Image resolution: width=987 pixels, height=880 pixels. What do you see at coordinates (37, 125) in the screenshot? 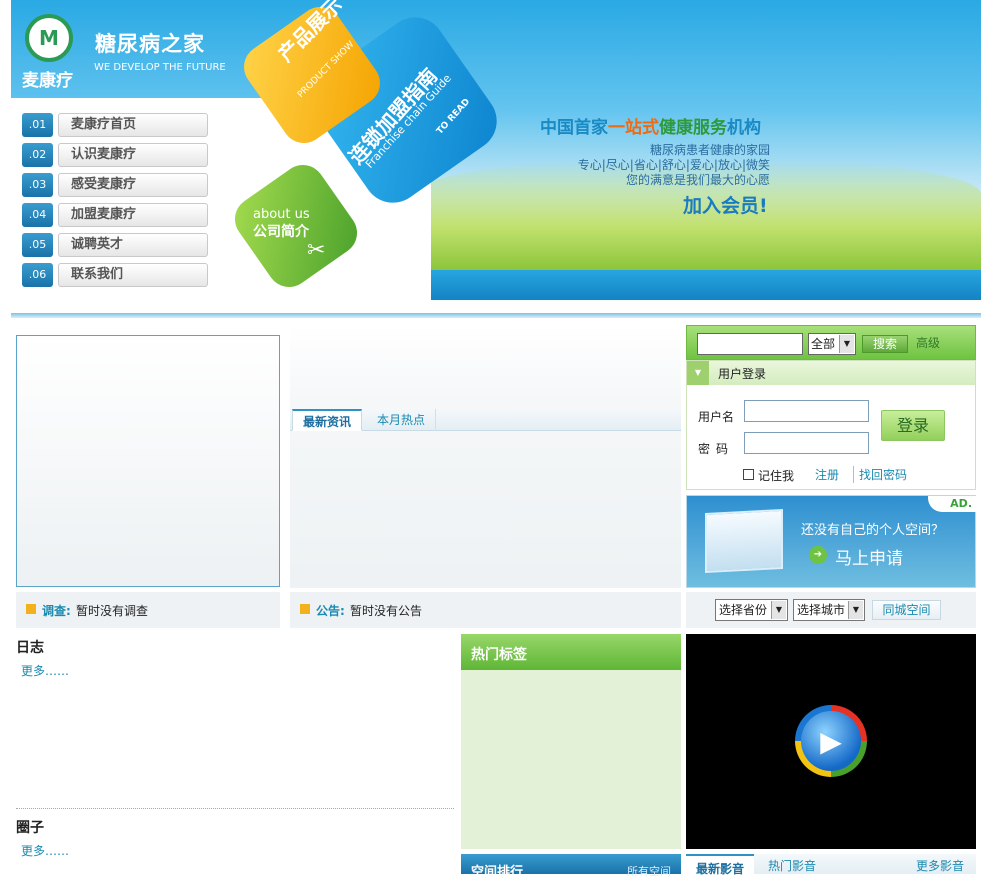
I see `nav-number: .01` at bounding box center [37, 125].